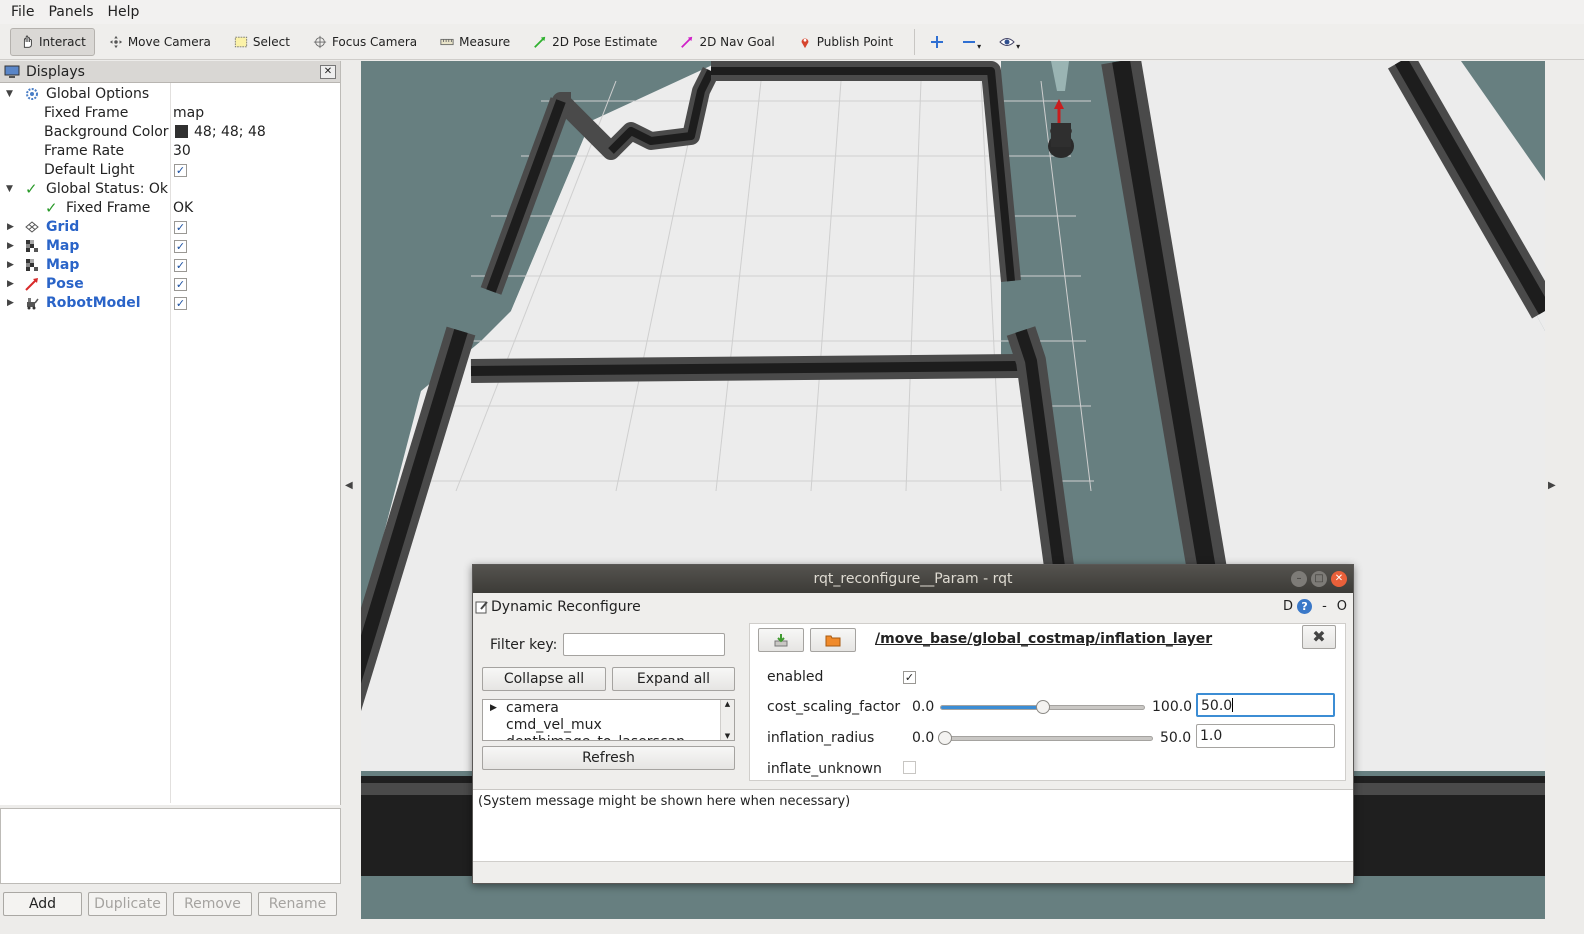  Describe the element at coordinates (605, 41) in the screenshot. I see `pose-estimate-label: 2D Pose Estimate` at that location.